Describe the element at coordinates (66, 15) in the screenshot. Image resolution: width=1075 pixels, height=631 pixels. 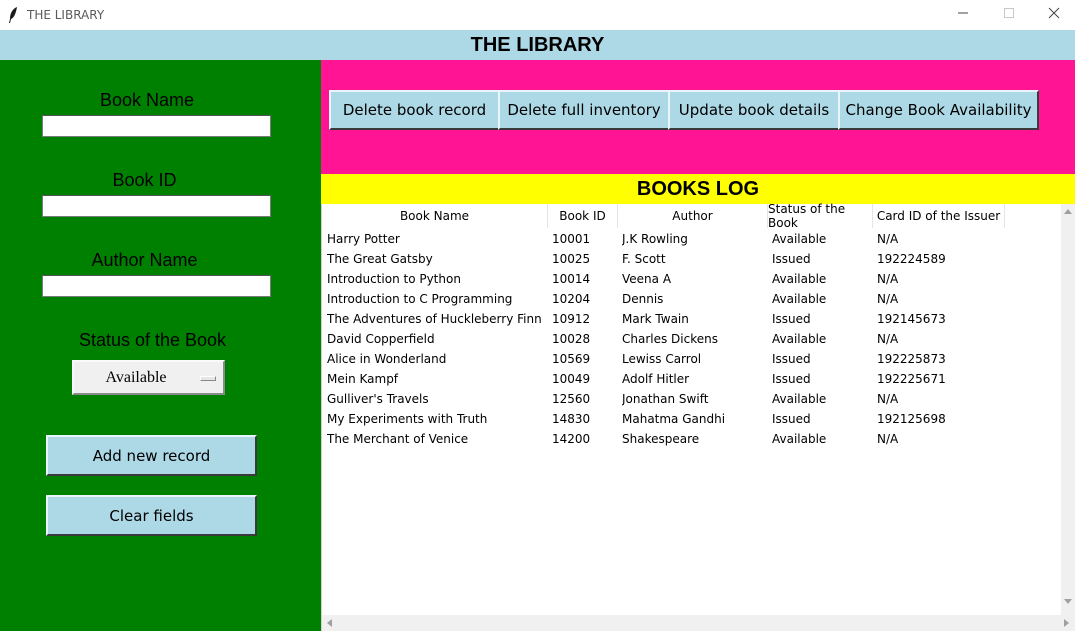
I see `window-title: THE LIBRARY` at that location.